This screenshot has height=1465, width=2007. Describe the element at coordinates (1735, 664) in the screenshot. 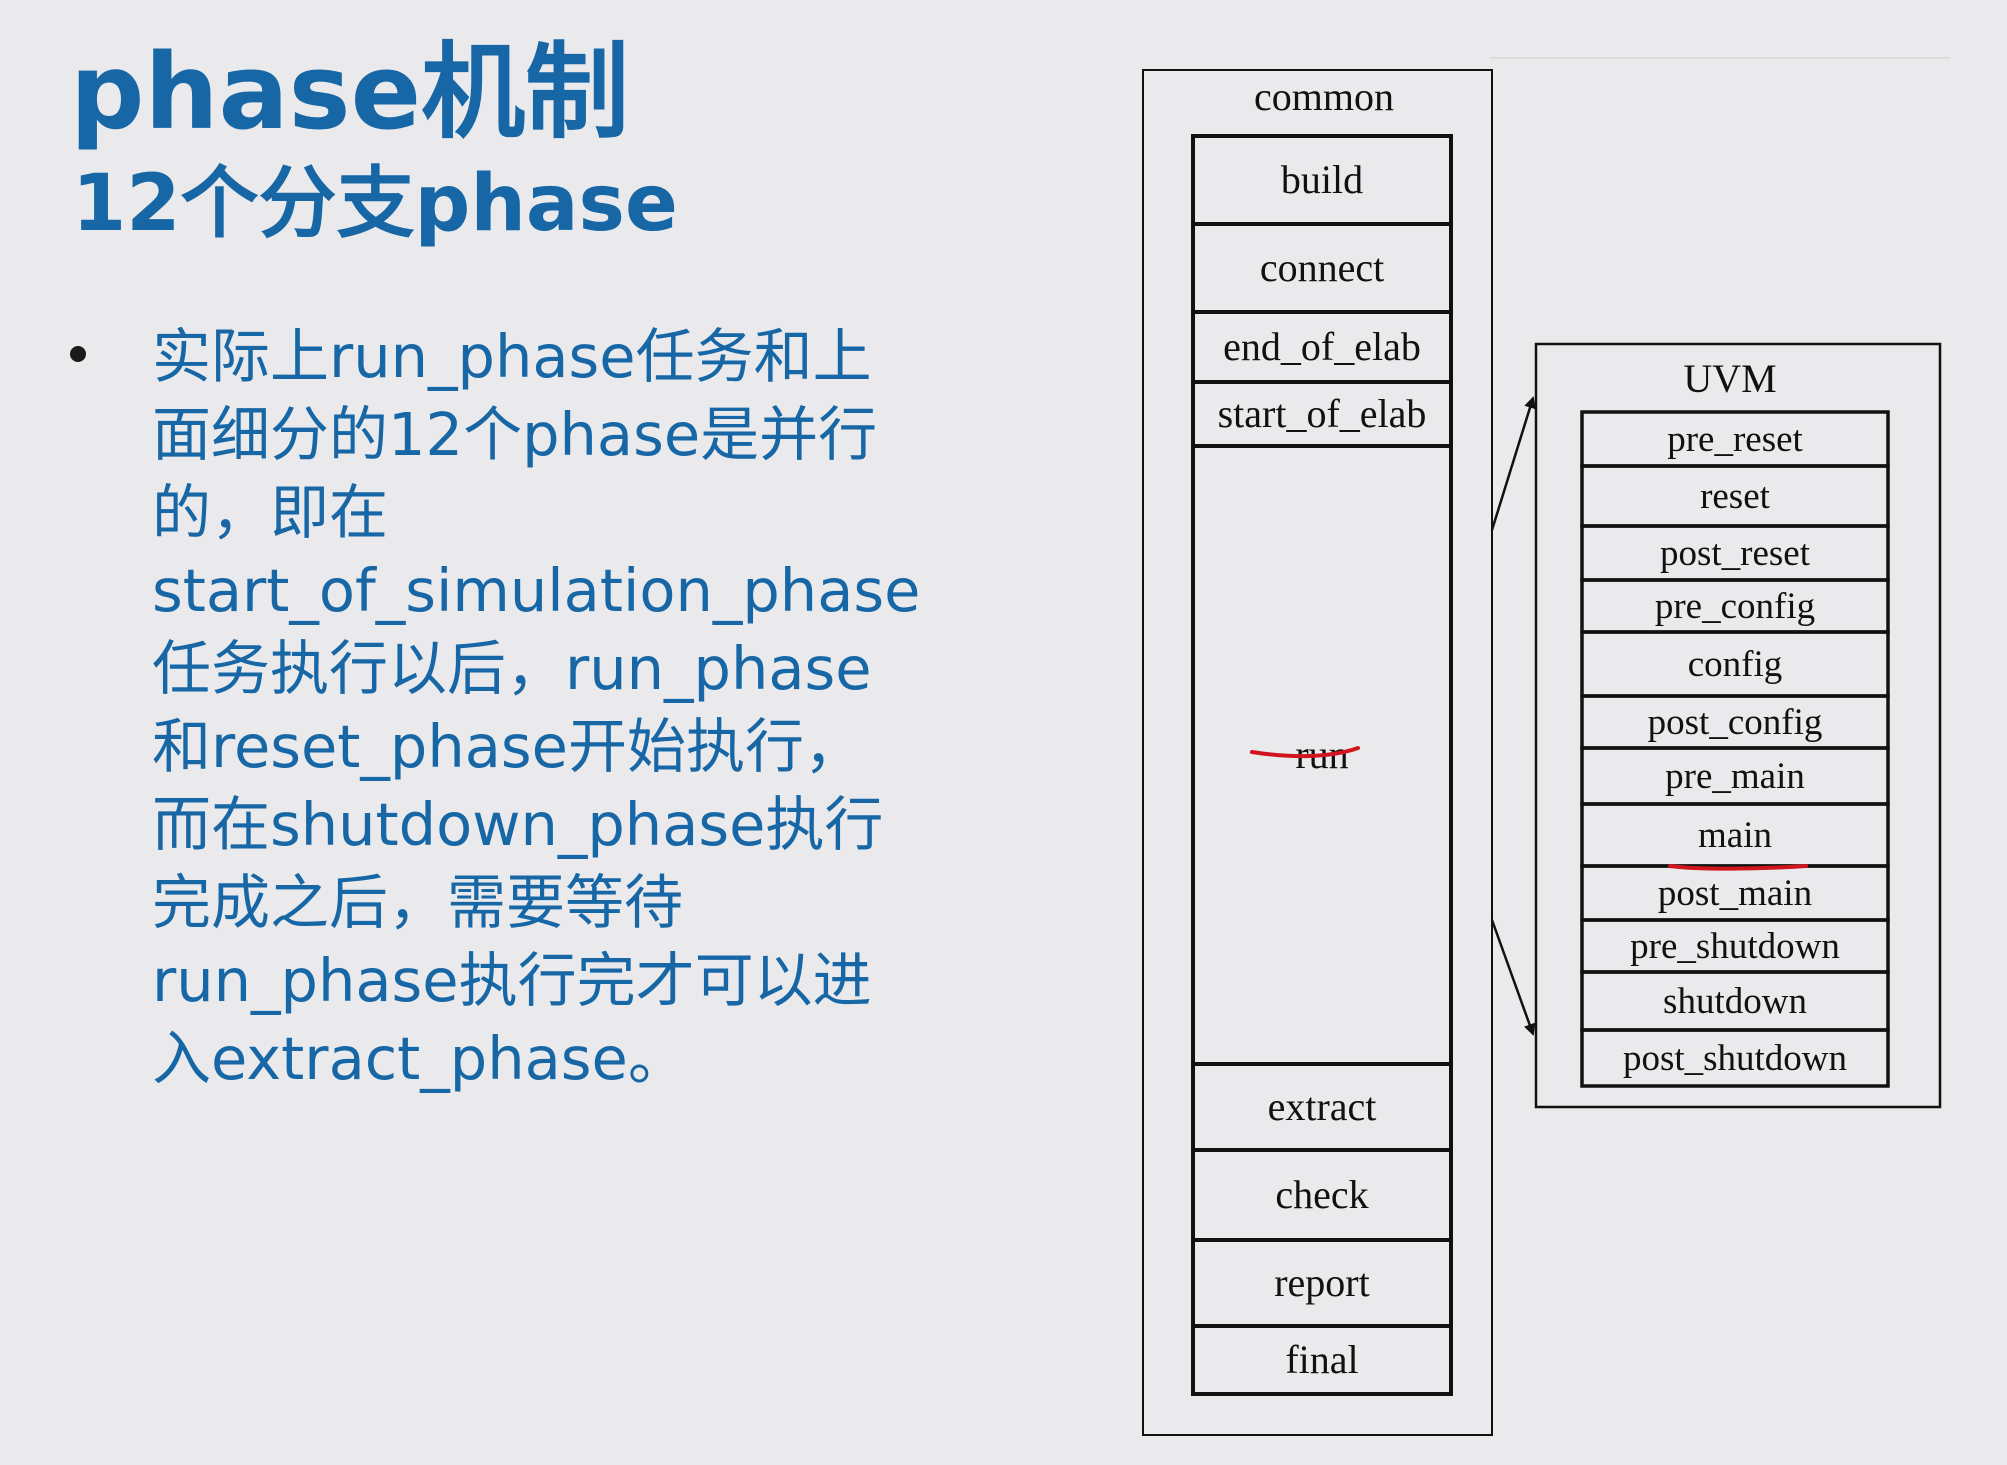

I see `uvm-config-label: config` at that location.